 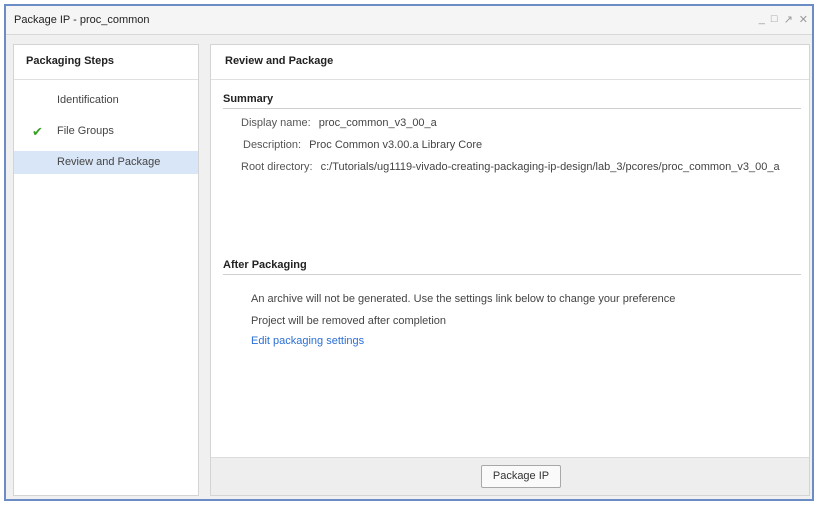 I want to click on display-name-label: Display name:, so click(x=276, y=123).